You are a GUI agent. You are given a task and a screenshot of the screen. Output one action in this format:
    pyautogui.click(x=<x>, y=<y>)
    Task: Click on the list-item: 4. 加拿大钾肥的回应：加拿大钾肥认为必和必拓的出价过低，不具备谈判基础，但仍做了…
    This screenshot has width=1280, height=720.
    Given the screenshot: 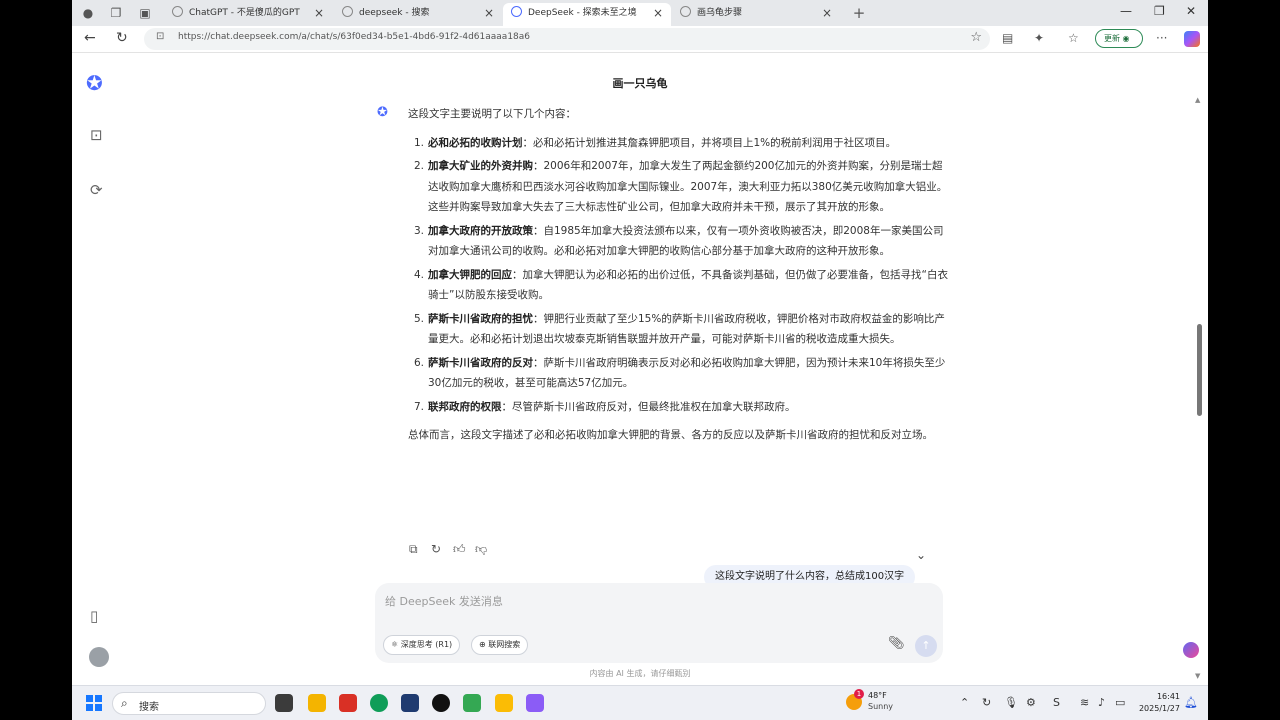 What is the action you would take?
    pyautogui.click(x=681, y=285)
    